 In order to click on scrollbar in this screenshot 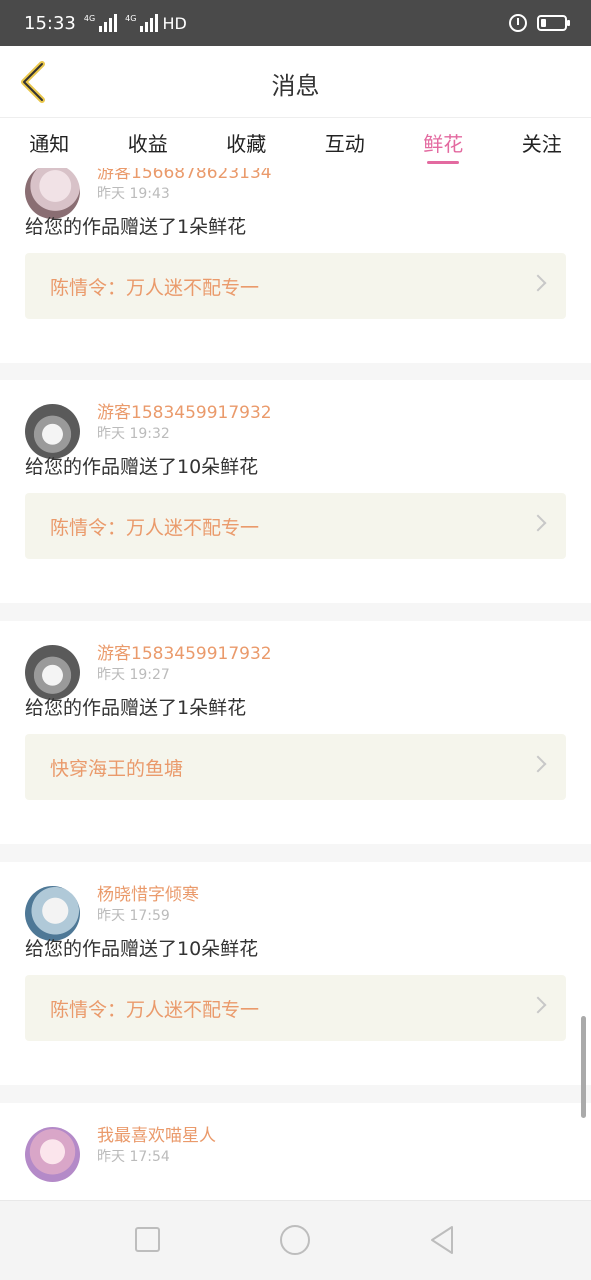, I will do `click(583, 1067)`.